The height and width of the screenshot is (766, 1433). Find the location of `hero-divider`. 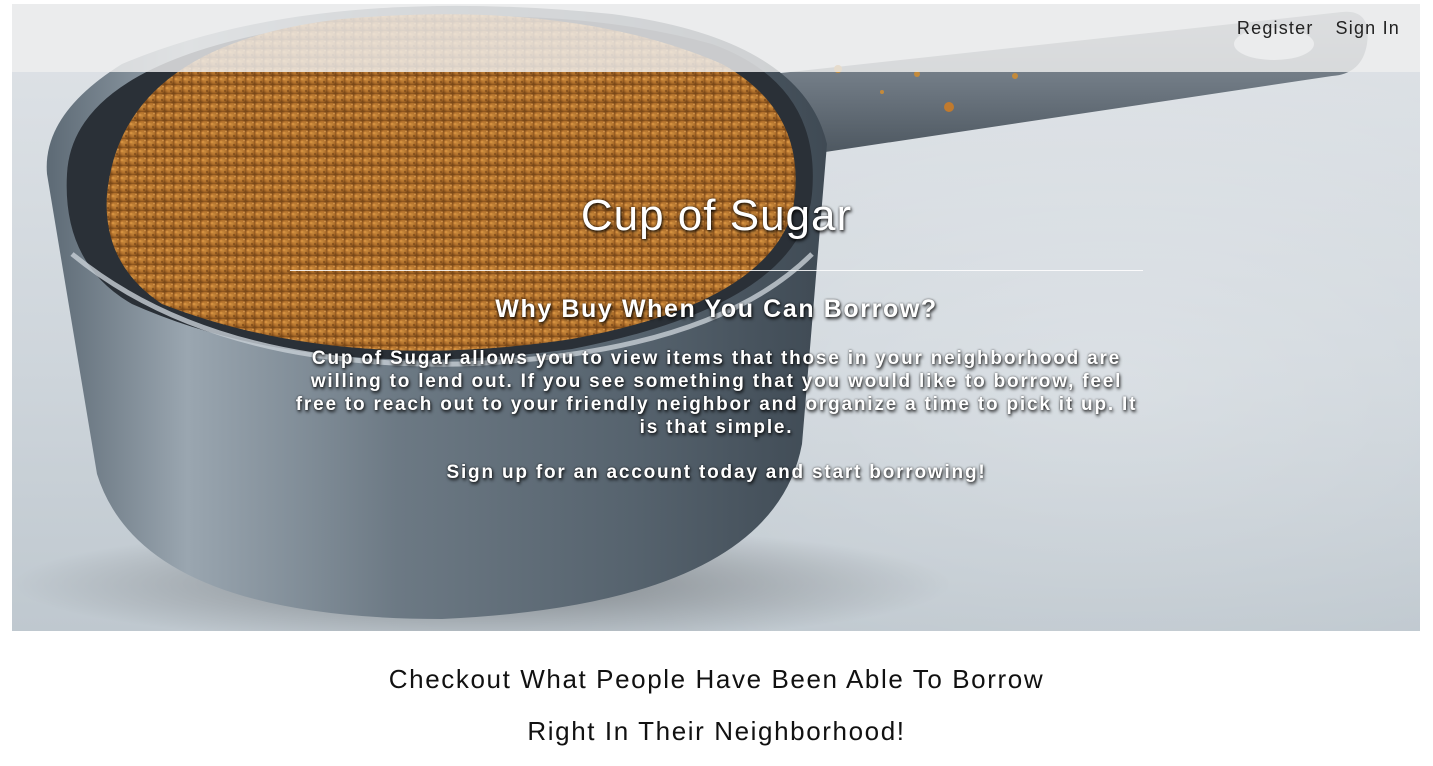

hero-divider is located at coordinates (716, 270).